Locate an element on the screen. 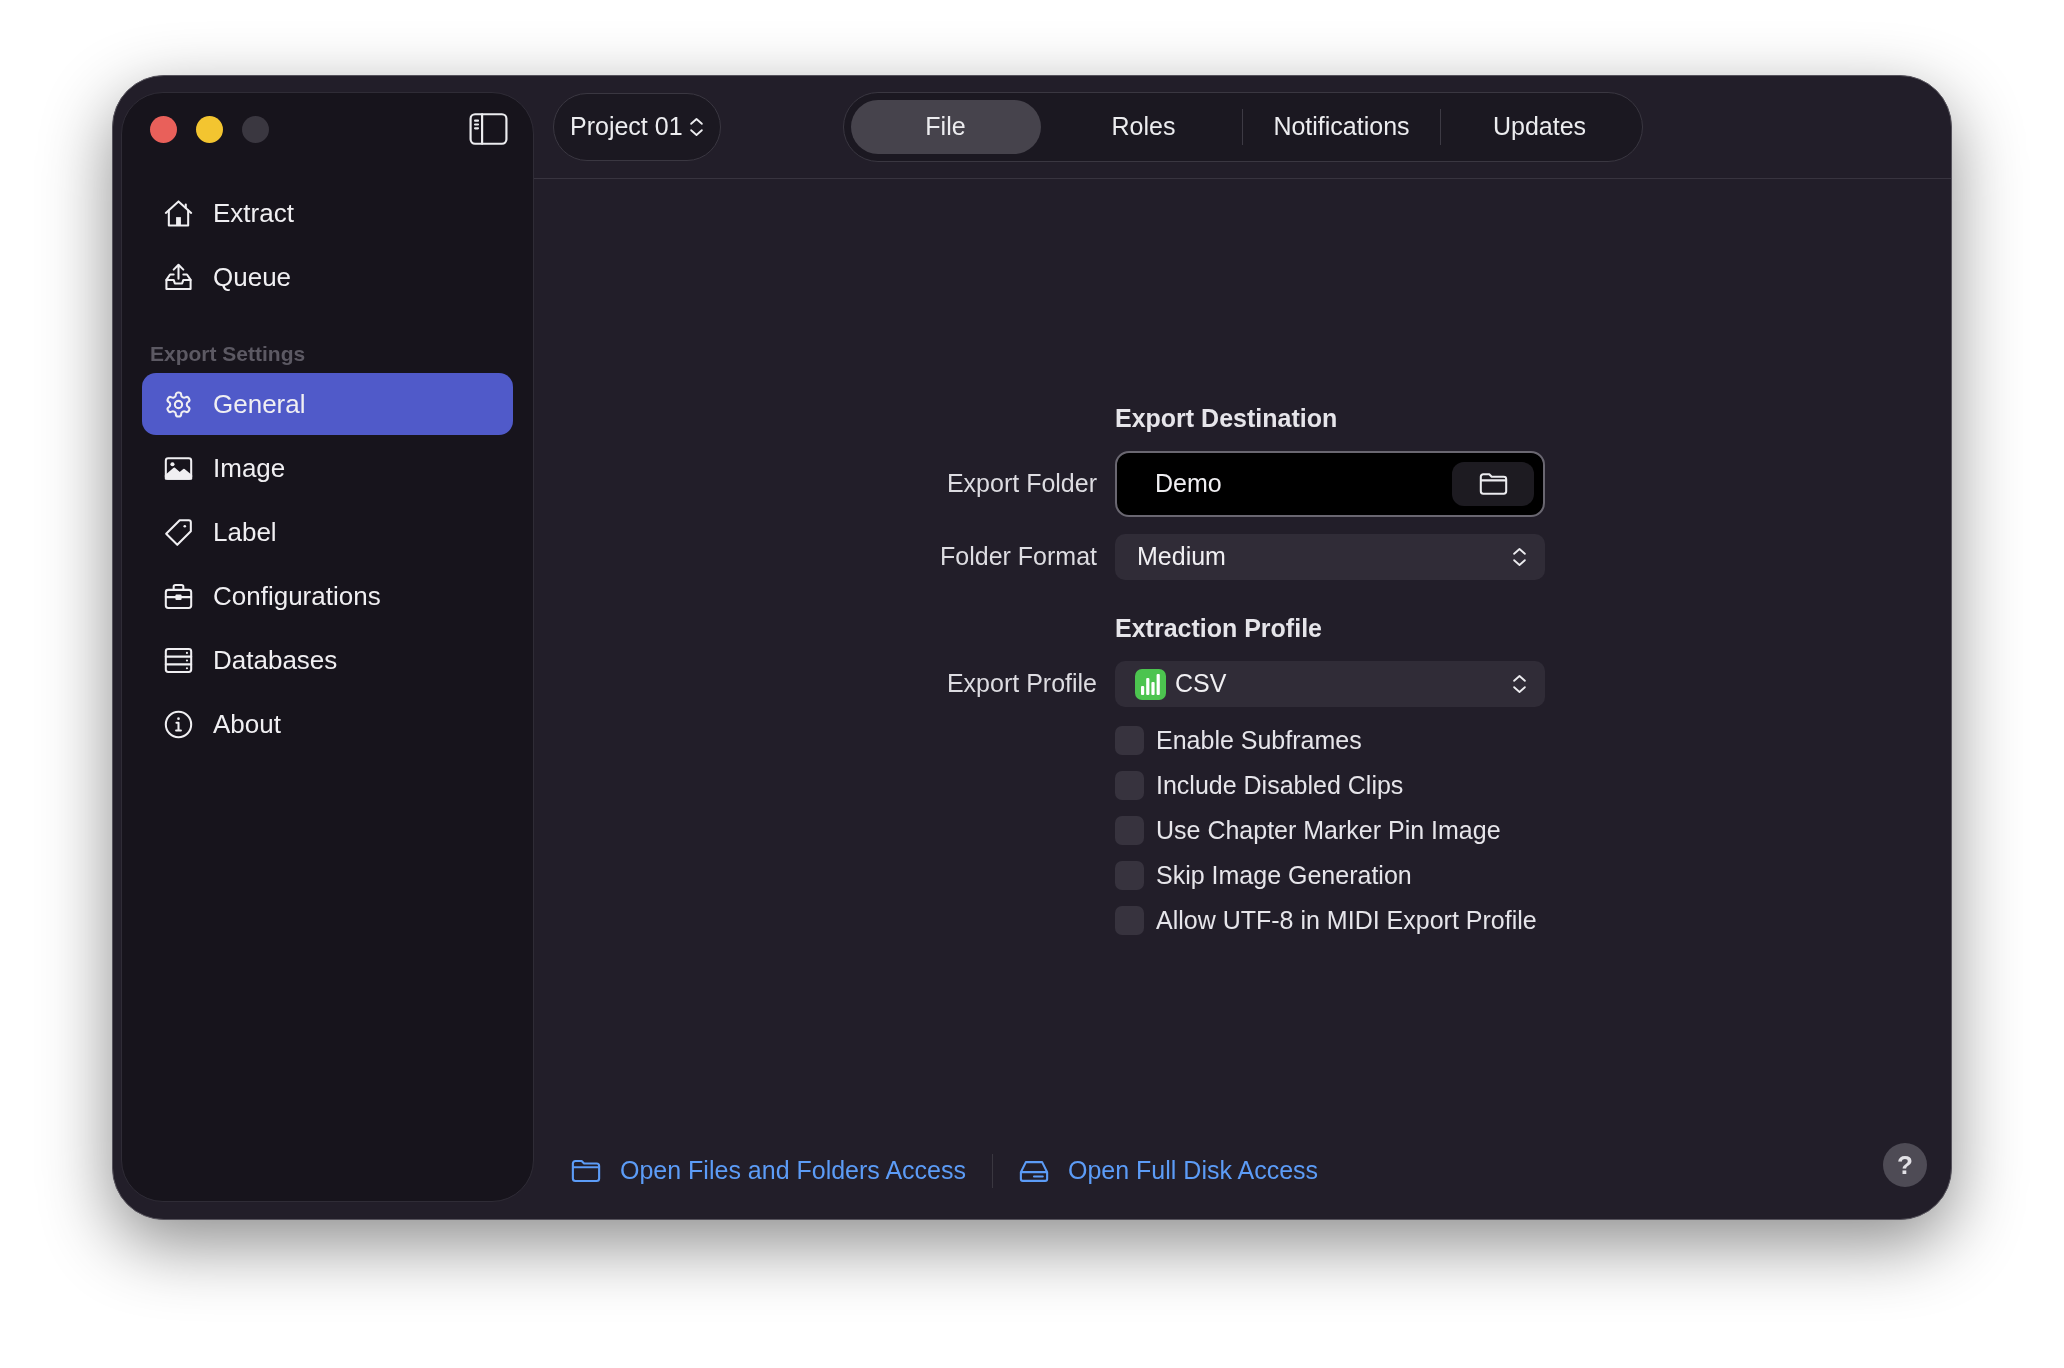 The image size is (2064, 1368). bar-chart-app-icon is located at coordinates (1150, 684).